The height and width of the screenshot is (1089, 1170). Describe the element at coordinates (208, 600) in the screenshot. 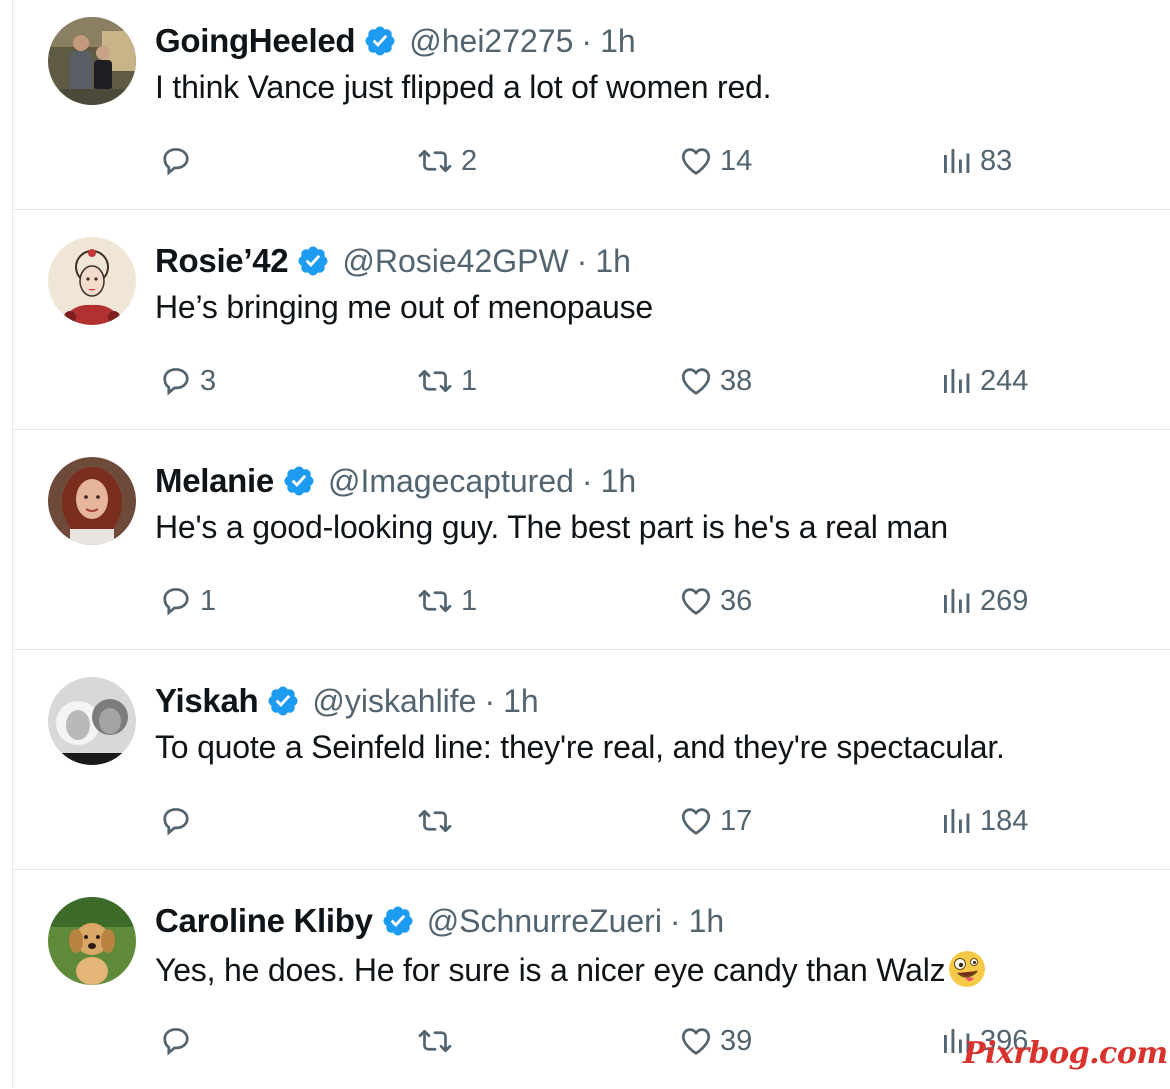

I see `reply-count: 1` at that location.